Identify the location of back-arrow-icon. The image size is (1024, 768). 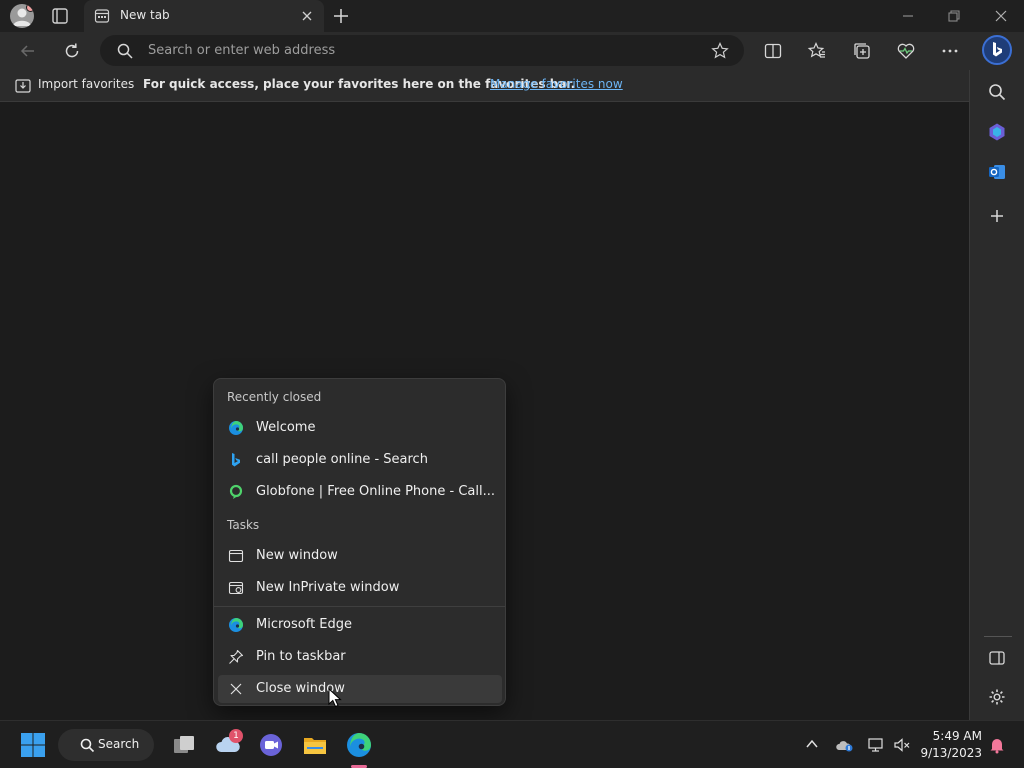
(27, 51).